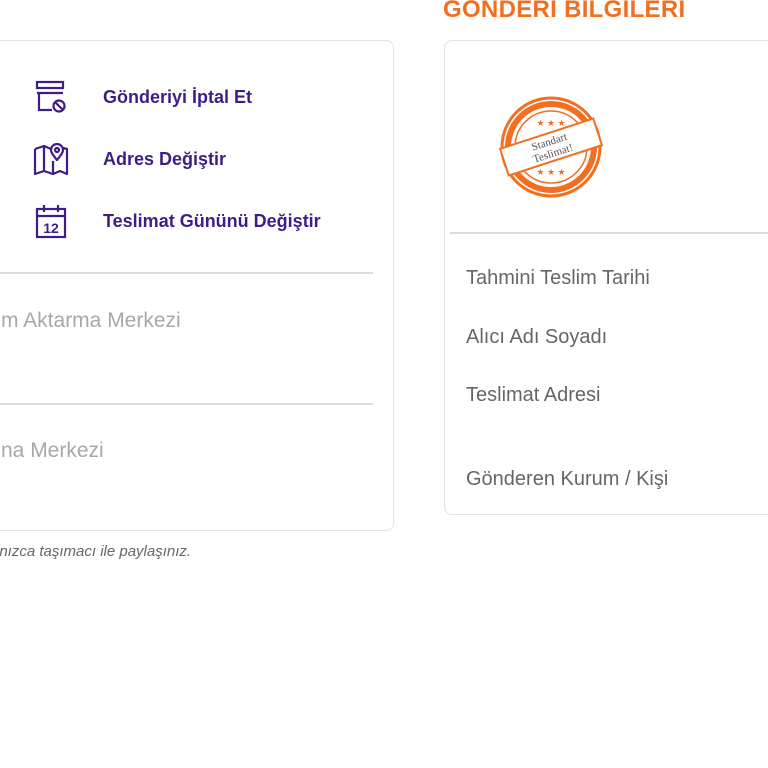  What do you see at coordinates (551, 147) in the screenshot?
I see `standard-delivery-stamp-icon: ★ ★ ★ ★ ★ ★ Standart Teslimat!` at bounding box center [551, 147].